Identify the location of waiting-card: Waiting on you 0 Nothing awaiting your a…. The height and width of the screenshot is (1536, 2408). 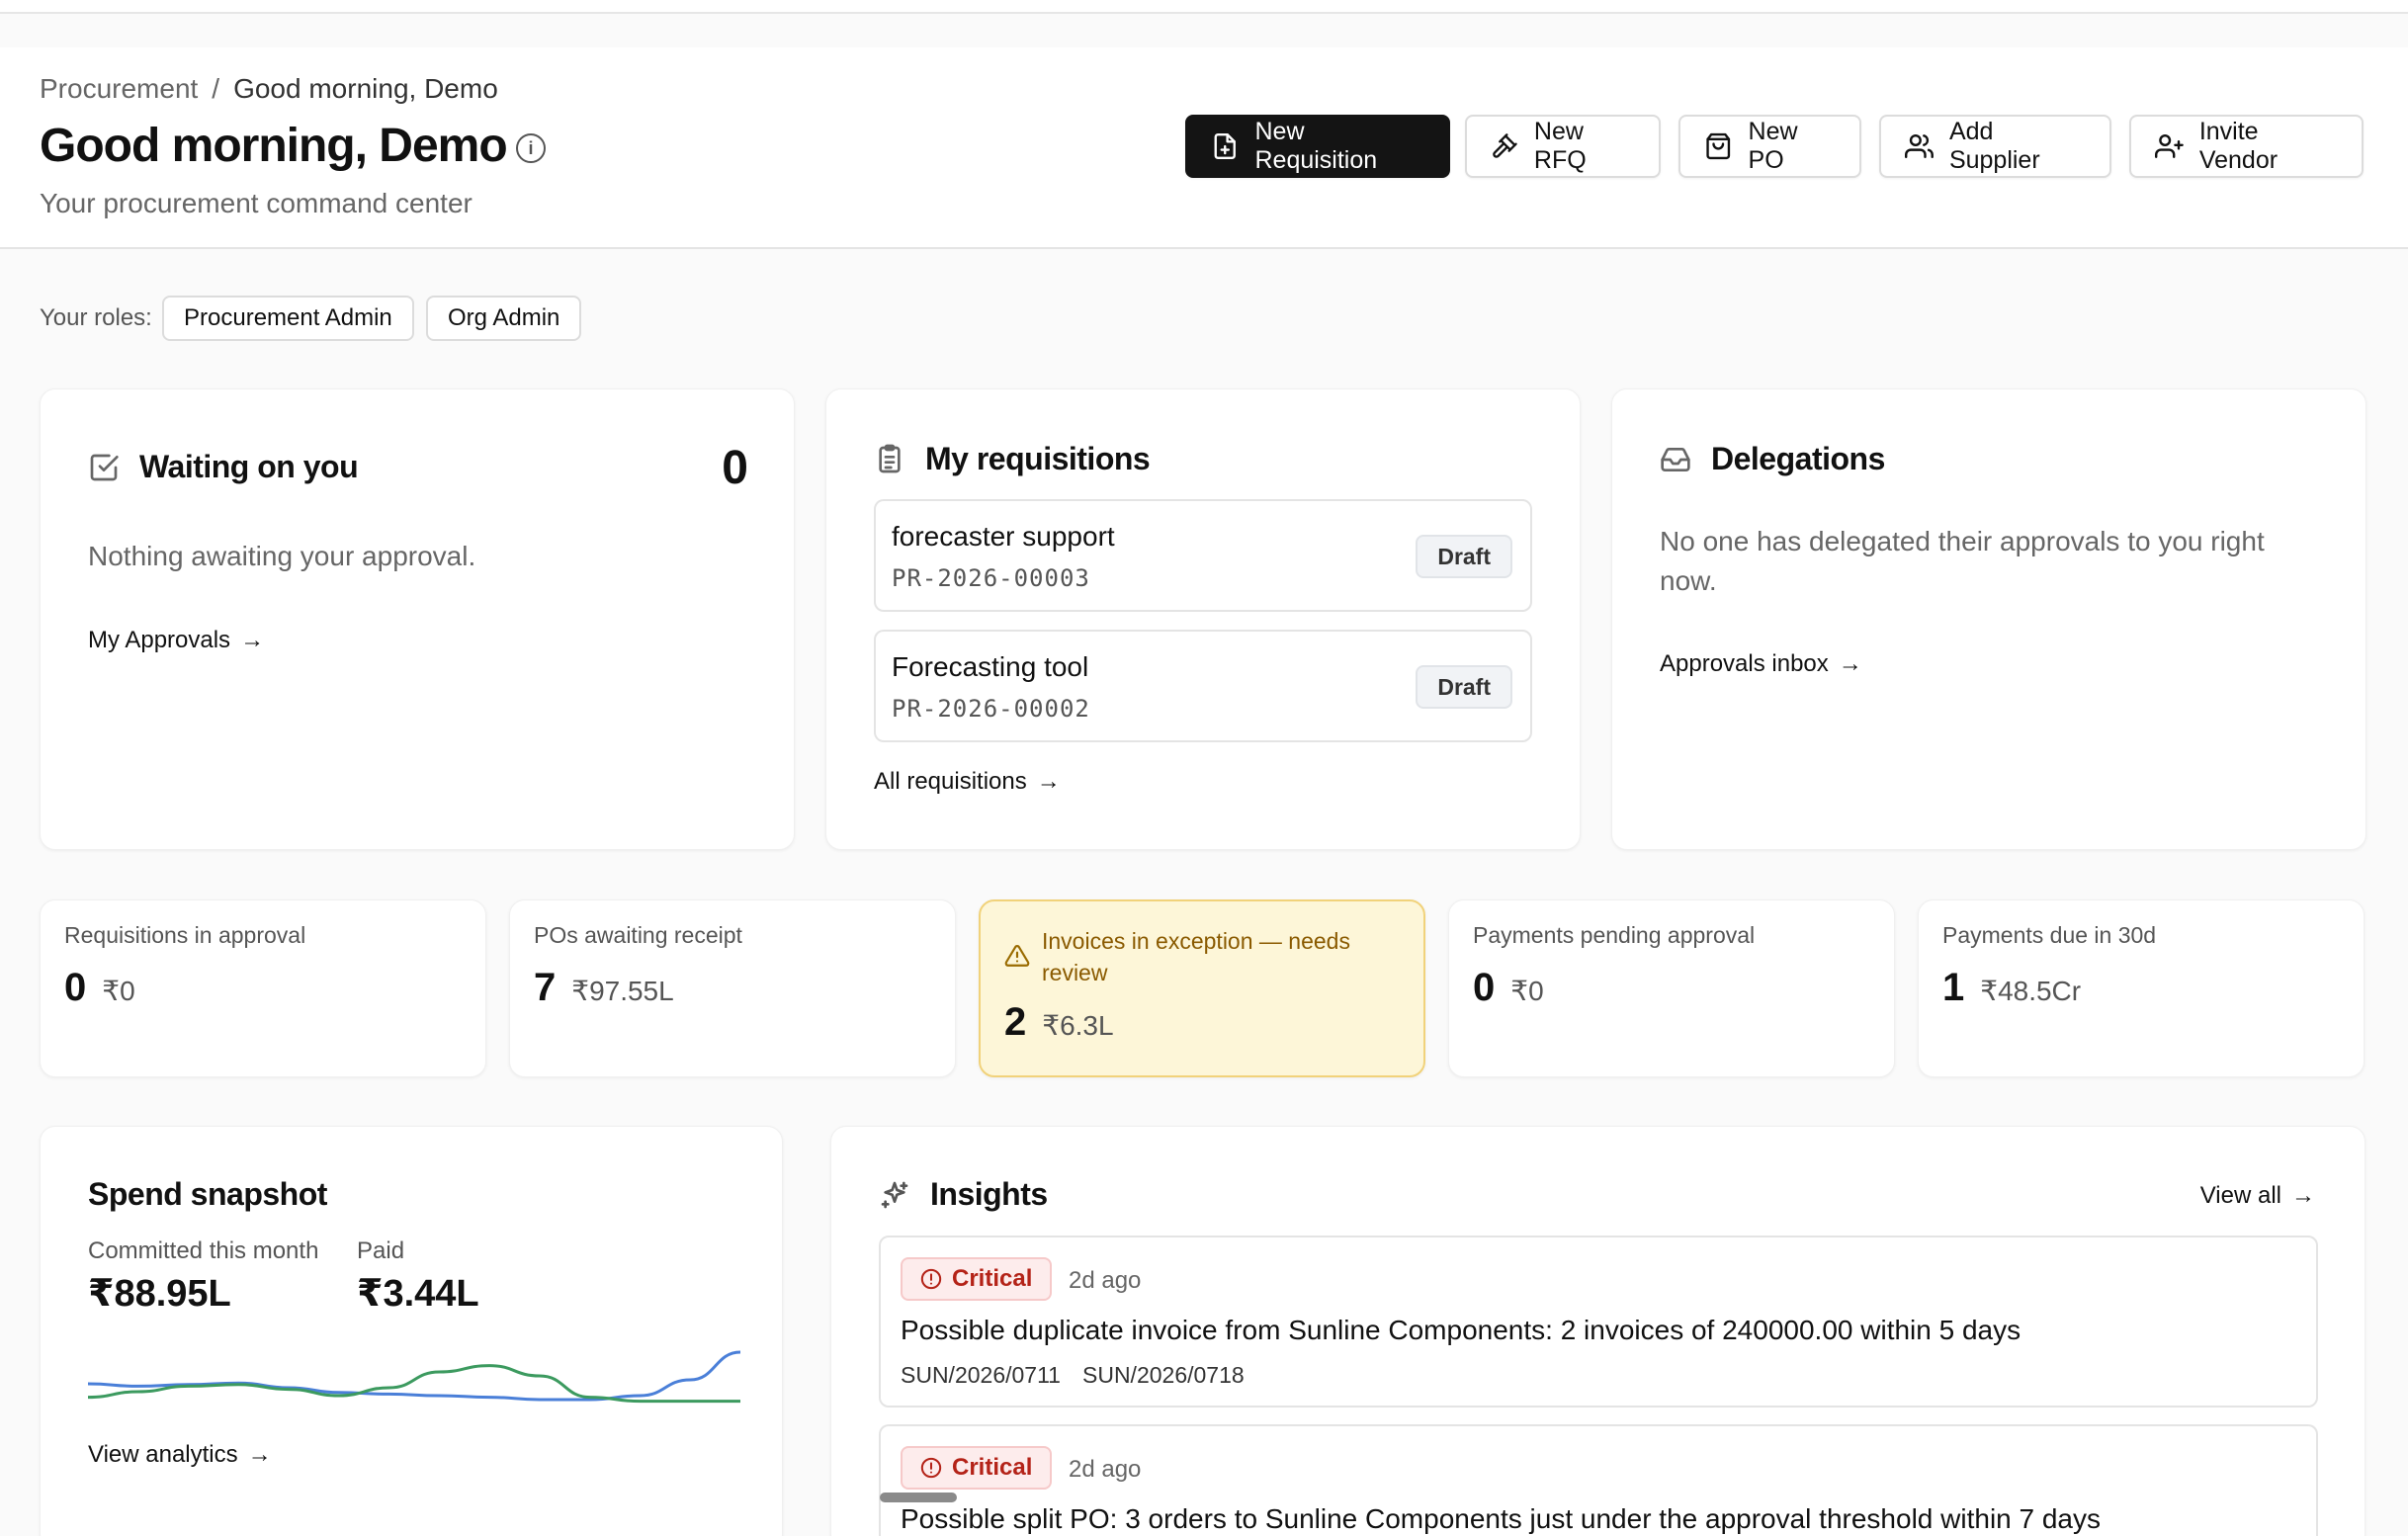
(418, 619).